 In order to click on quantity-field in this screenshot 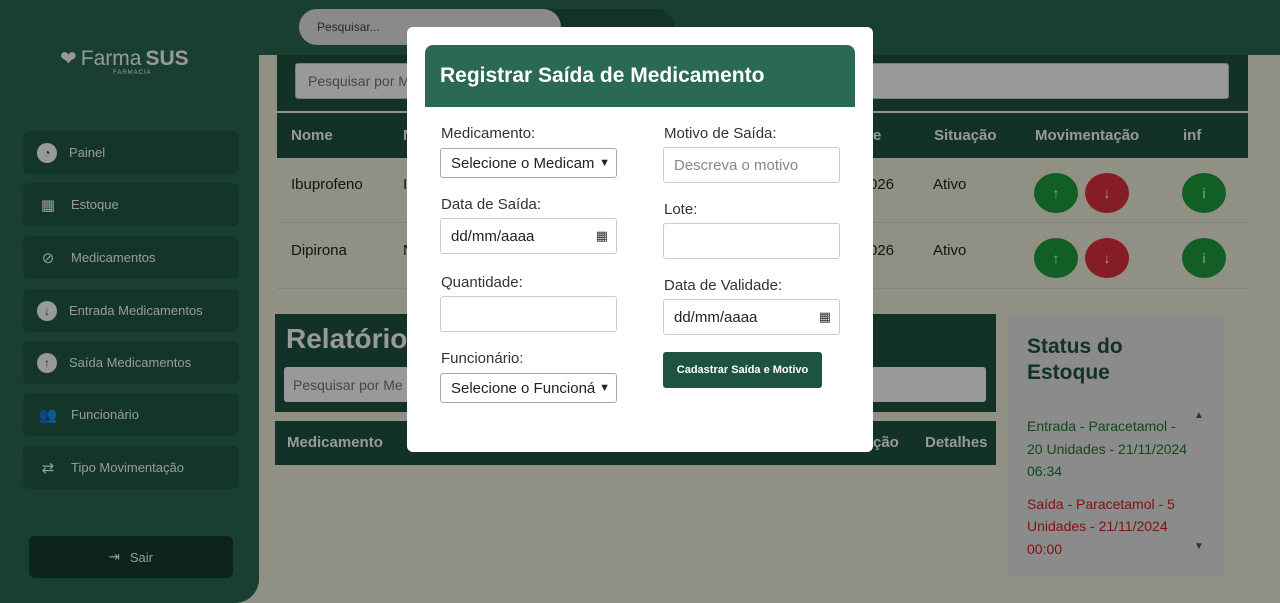, I will do `click(528, 314)`.